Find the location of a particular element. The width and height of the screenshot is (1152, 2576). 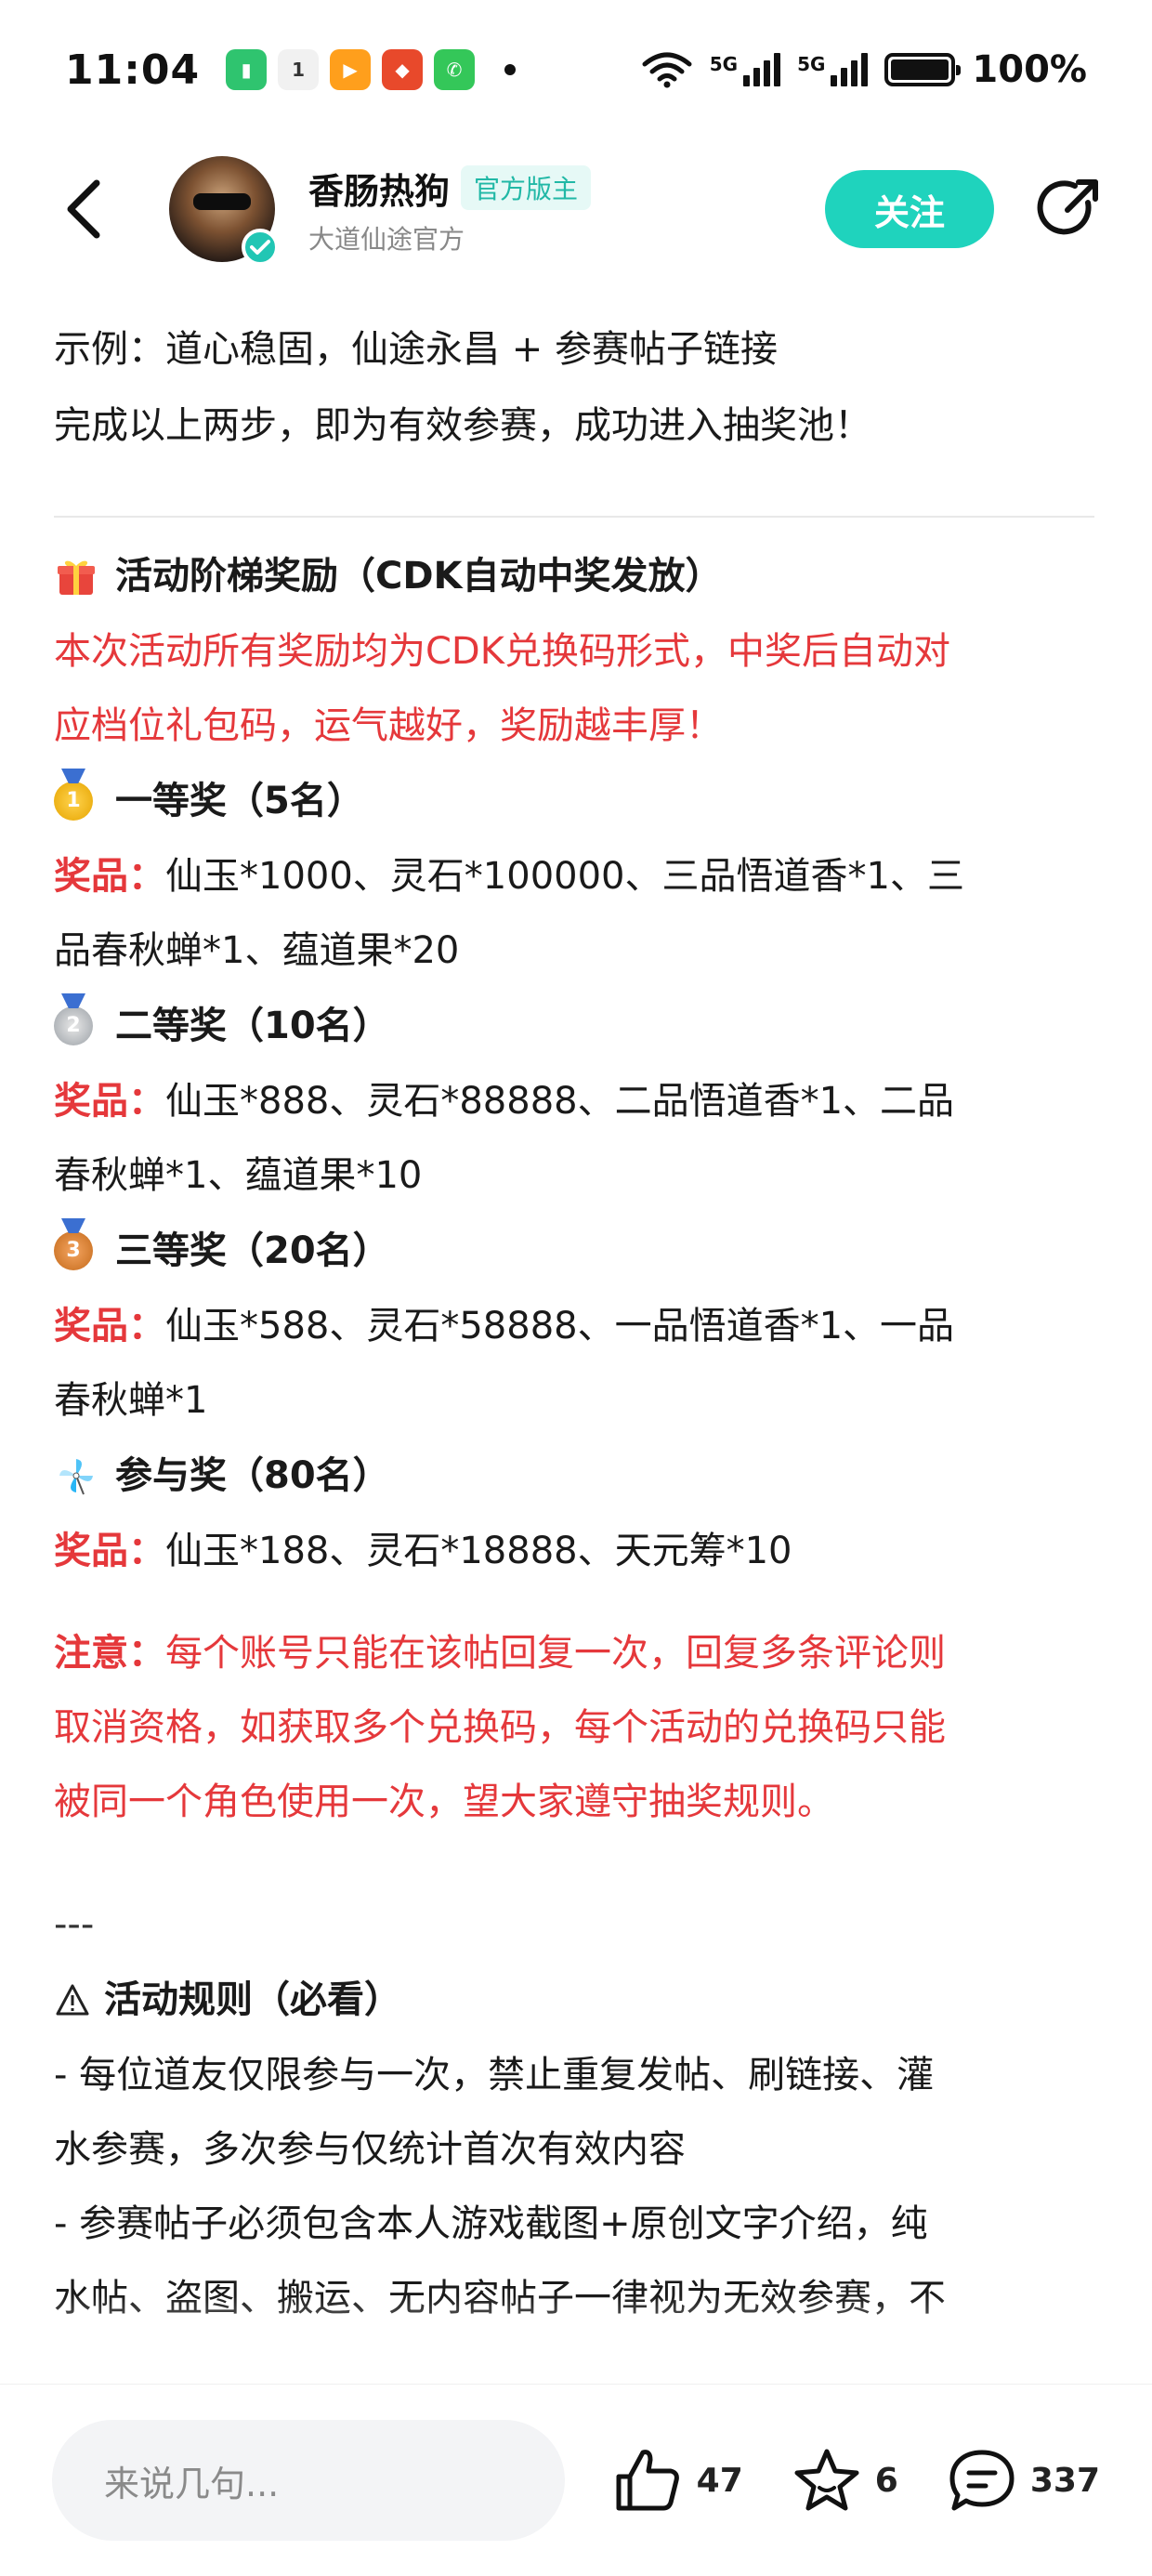

status-time: 11:04 is located at coordinates (133, 70).